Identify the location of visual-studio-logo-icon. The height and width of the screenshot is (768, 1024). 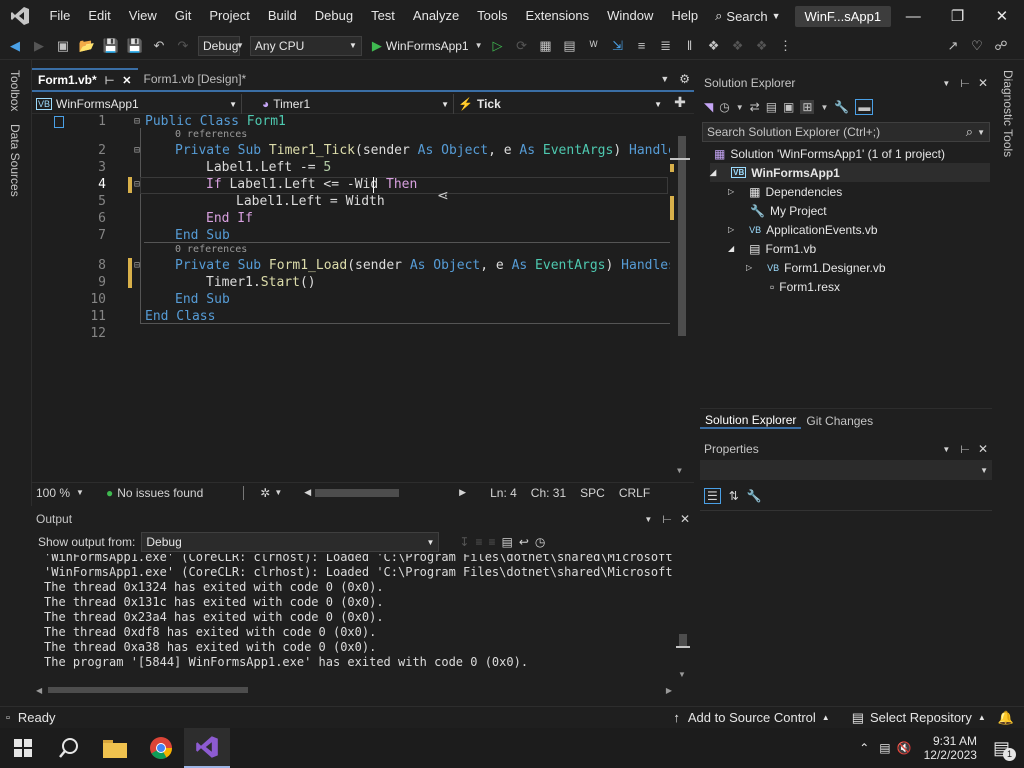
(20, 16).